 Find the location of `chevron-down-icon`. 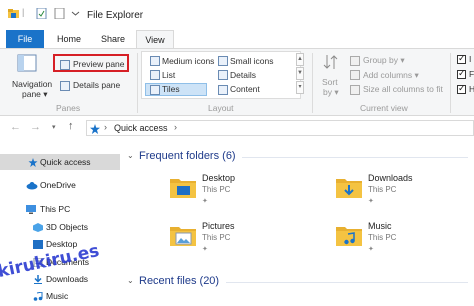

chevron-down-icon is located at coordinates (75, 13).